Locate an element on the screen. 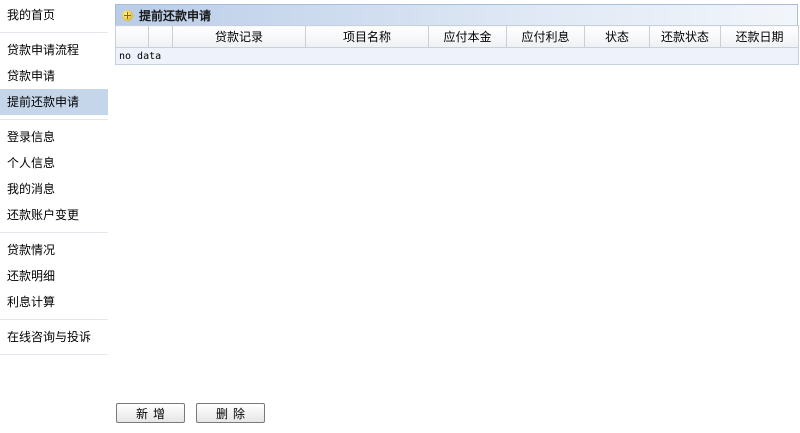  table-header-row: 贷款记录 项目名称 应付本金 应付利息 状态 还款状态 还款日期 is located at coordinates (457, 36).